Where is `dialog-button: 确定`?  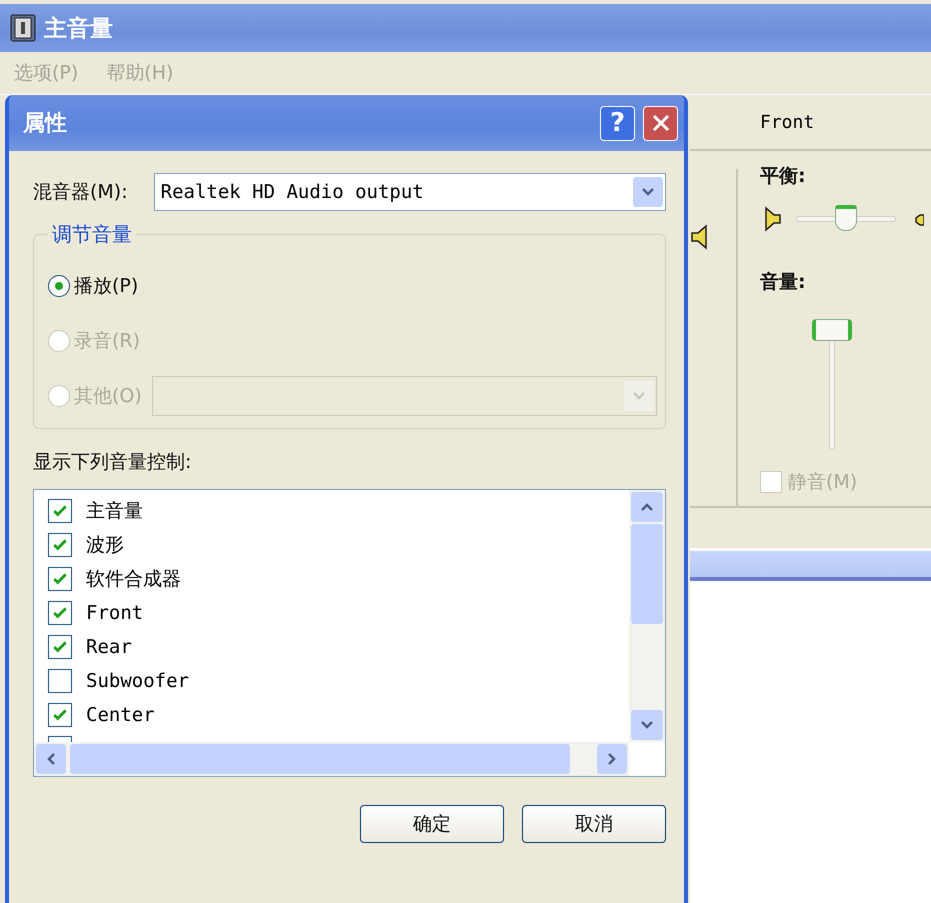 dialog-button: 确定 is located at coordinates (432, 824).